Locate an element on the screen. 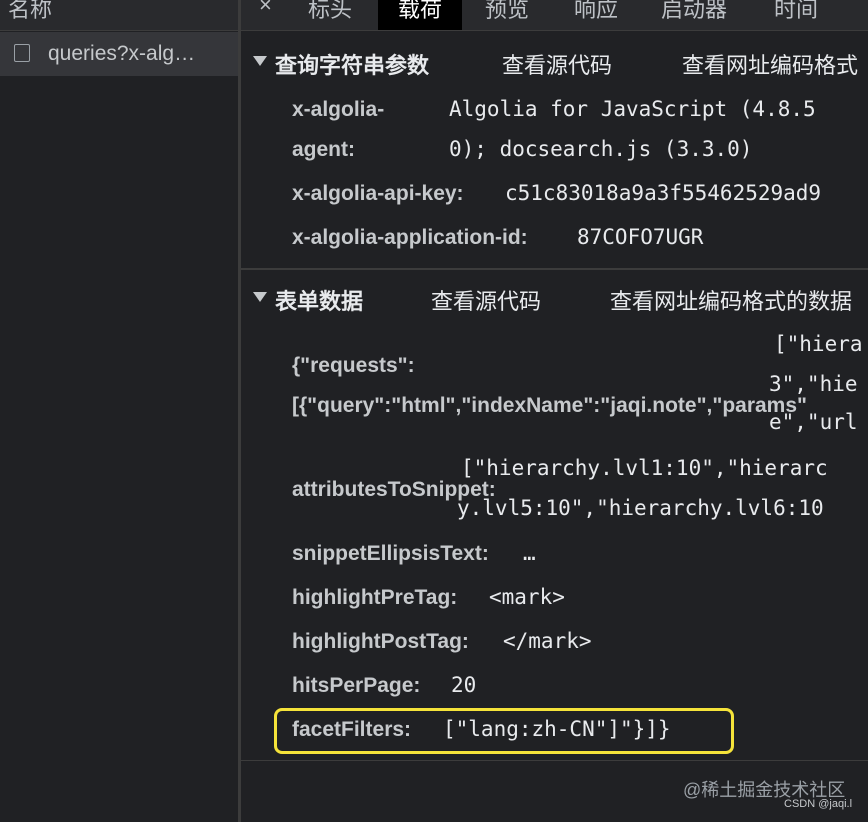  form-data-section-header: 表单数据 查看源代码 查看网址编码格式的数据 is located at coordinates (554, 297).